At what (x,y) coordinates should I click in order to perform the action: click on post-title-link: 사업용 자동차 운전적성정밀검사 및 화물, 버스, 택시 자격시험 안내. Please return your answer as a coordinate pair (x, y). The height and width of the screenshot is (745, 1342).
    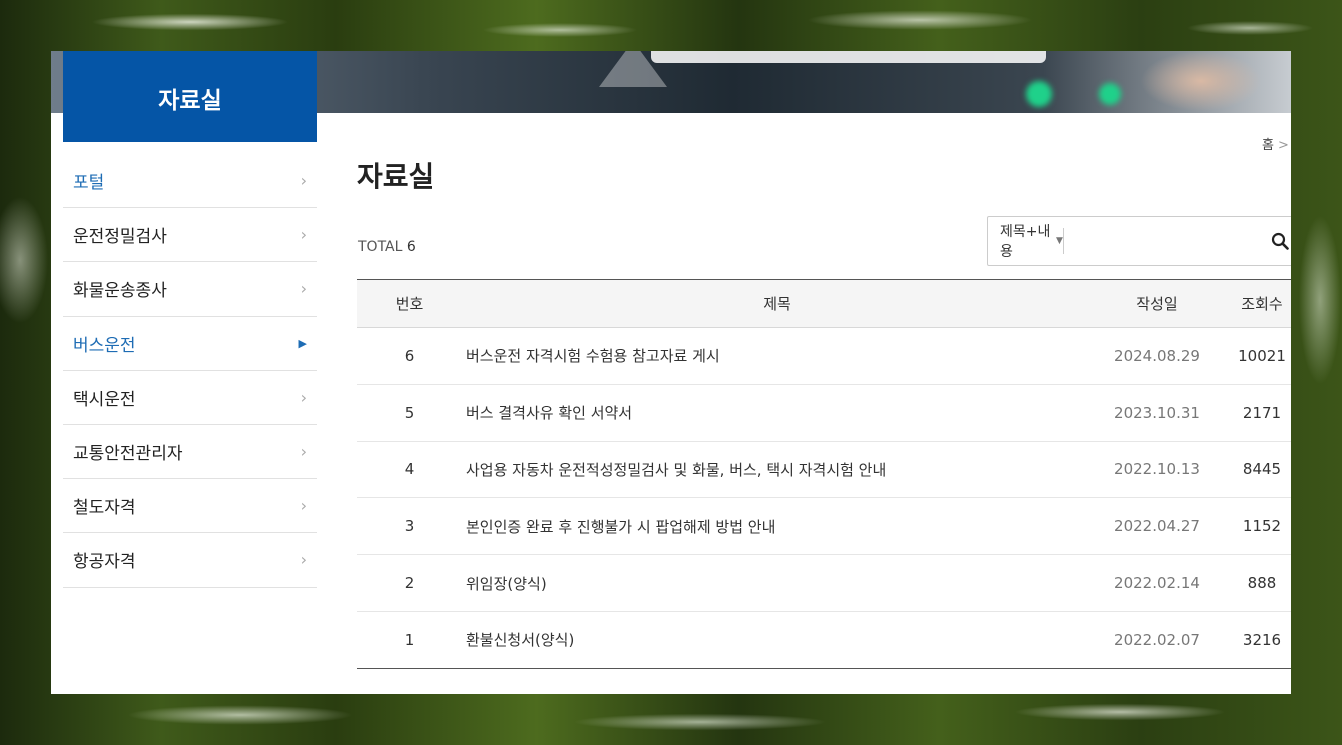
    Looking at the image, I should click on (676, 470).